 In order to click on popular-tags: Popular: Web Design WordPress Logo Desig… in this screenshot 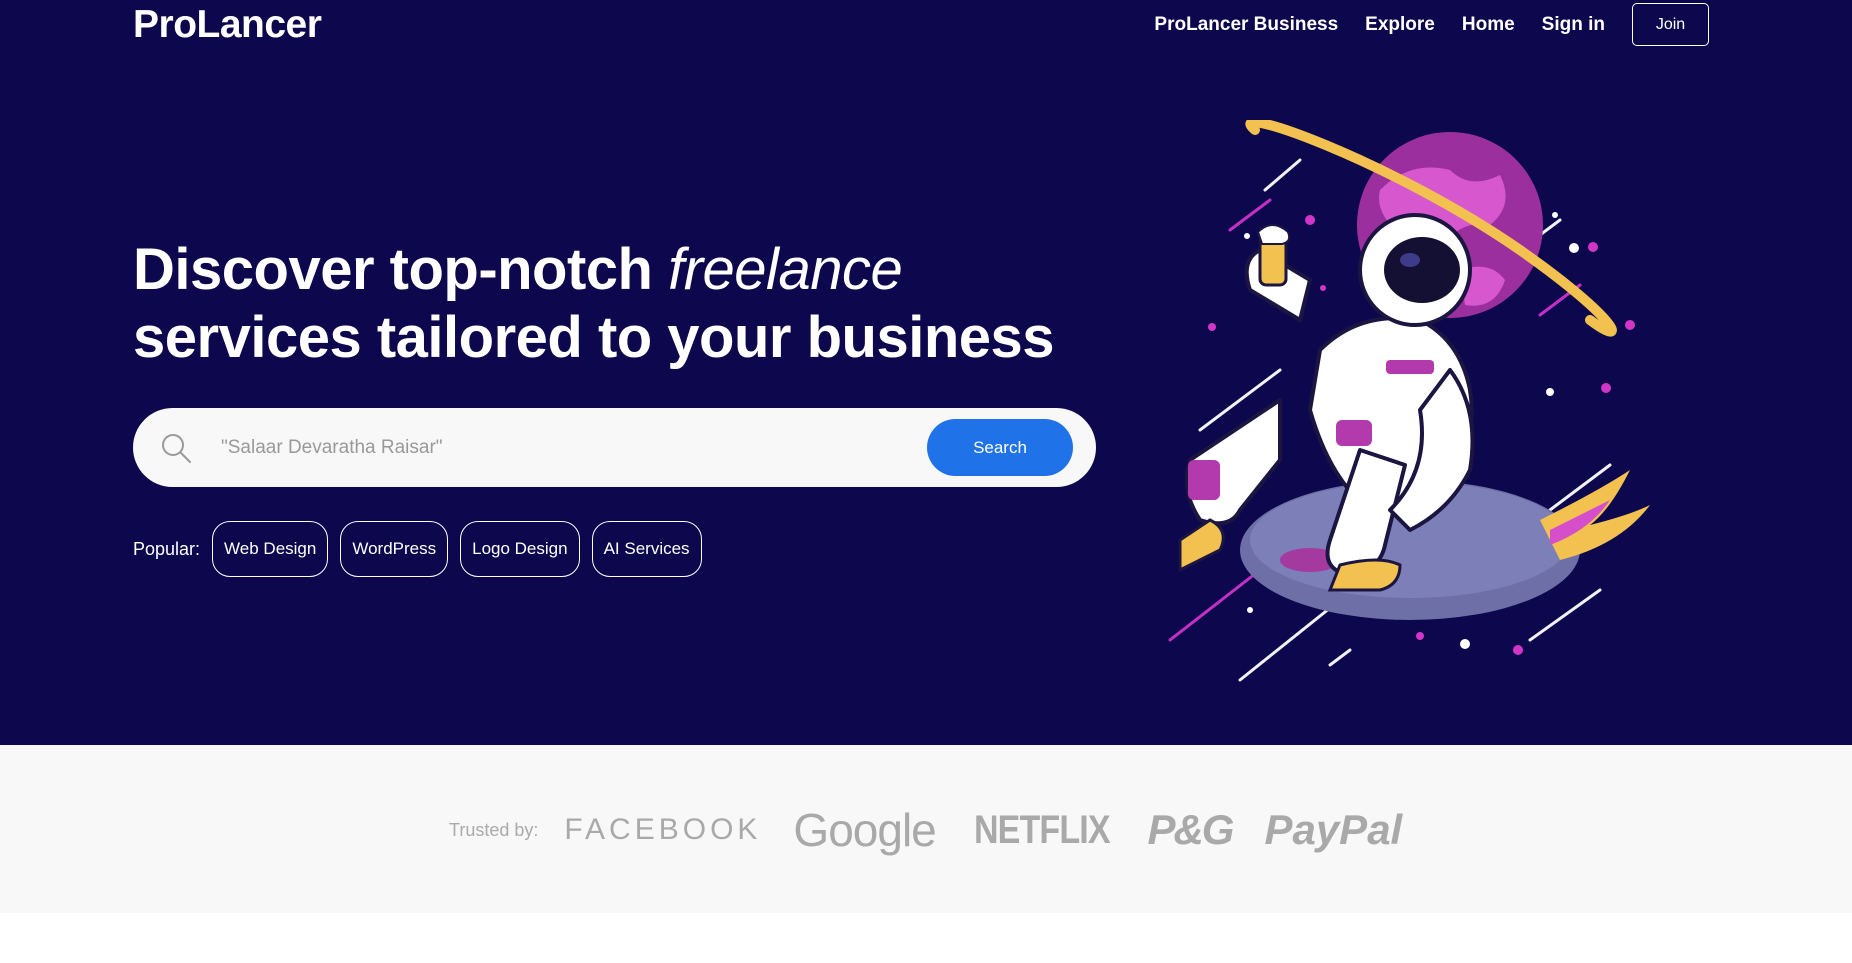, I will do `click(417, 549)`.